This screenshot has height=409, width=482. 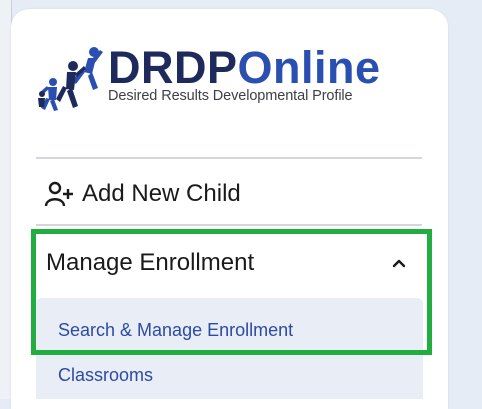 I want to click on submenu-item-classrooms: Classrooms, so click(x=105, y=375).